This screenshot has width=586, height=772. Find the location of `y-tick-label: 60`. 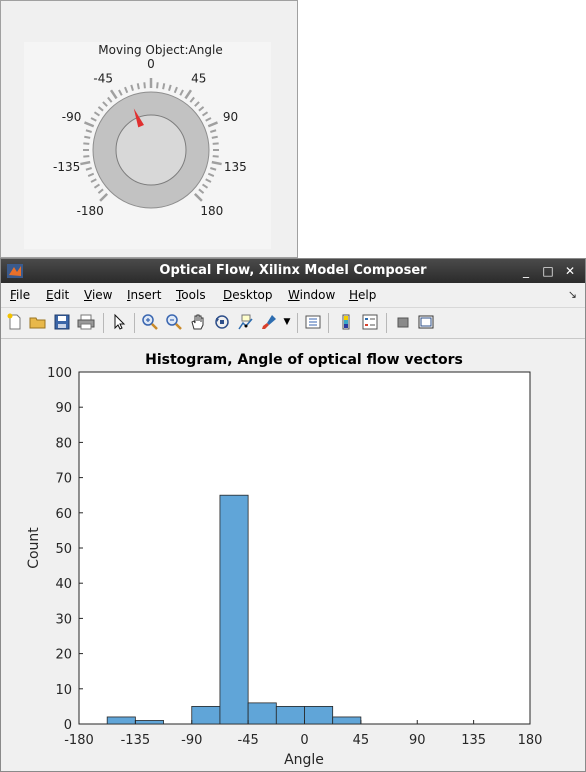

y-tick-label: 60 is located at coordinates (63, 514).